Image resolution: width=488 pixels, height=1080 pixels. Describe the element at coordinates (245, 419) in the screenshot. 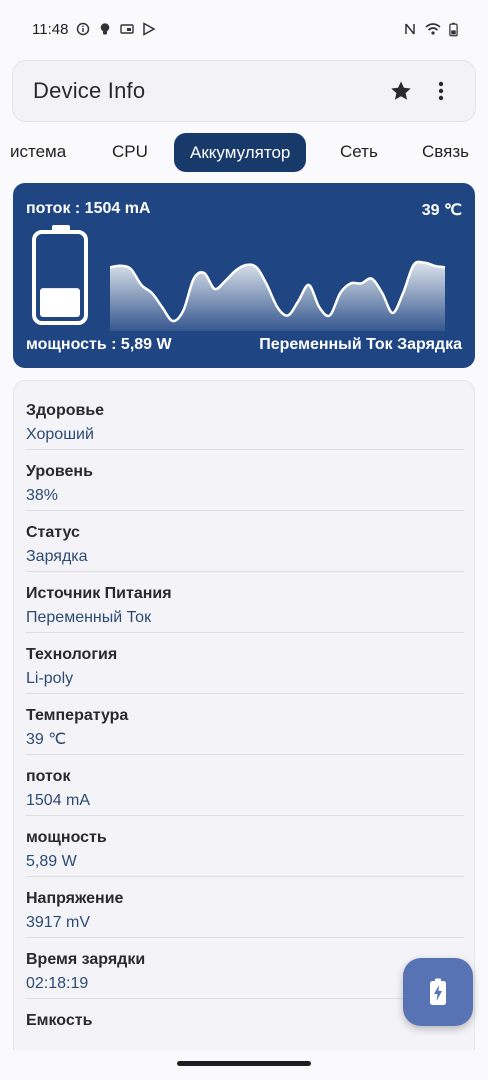

I see `list-item-health: Здоровье Хороший` at that location.